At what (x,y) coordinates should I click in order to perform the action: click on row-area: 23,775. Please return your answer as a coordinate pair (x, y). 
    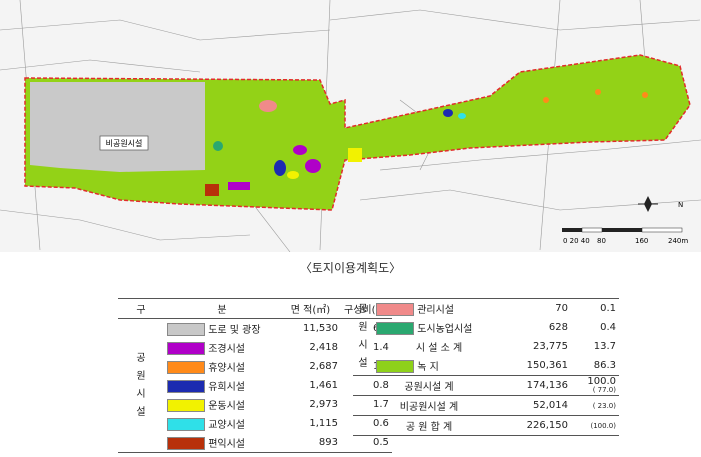
    Looking at the image, I should click on (550, 346).